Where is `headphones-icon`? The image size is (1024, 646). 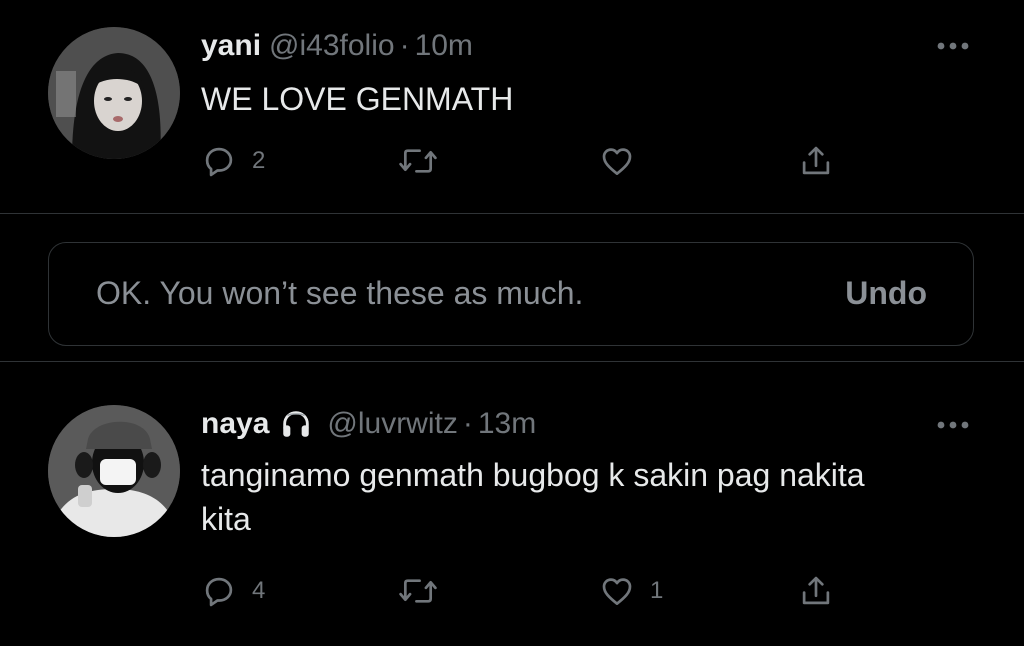
headphones-icon is located at coordinates (296, 424).